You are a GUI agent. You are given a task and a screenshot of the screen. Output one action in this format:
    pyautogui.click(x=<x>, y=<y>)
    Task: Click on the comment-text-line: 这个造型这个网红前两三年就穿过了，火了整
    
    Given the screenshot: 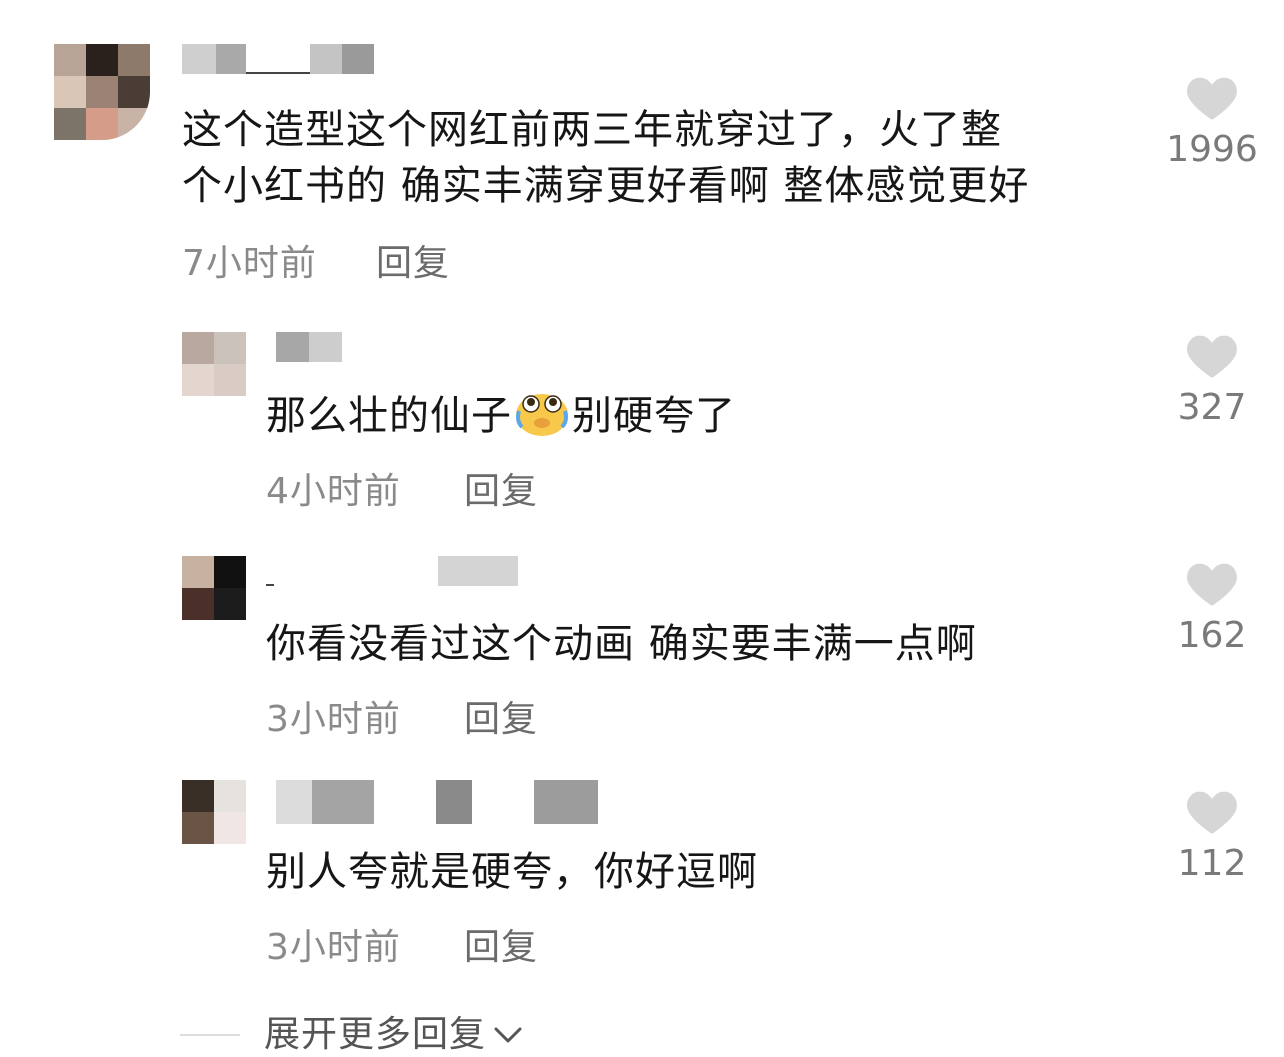 What is the action you would take?
    pyautogui.click(x=592, y=130)
    